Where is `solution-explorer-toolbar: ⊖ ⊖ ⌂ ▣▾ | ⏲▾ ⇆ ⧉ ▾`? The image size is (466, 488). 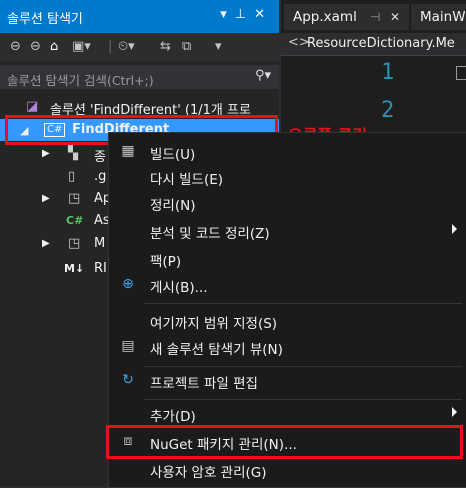
solution-explorer-toolbar: ⊖ ⊖ ⌂ ▣▾ | ⏲▾ ⇆ ⧉ ▾ is located at coordinates (139, 47).